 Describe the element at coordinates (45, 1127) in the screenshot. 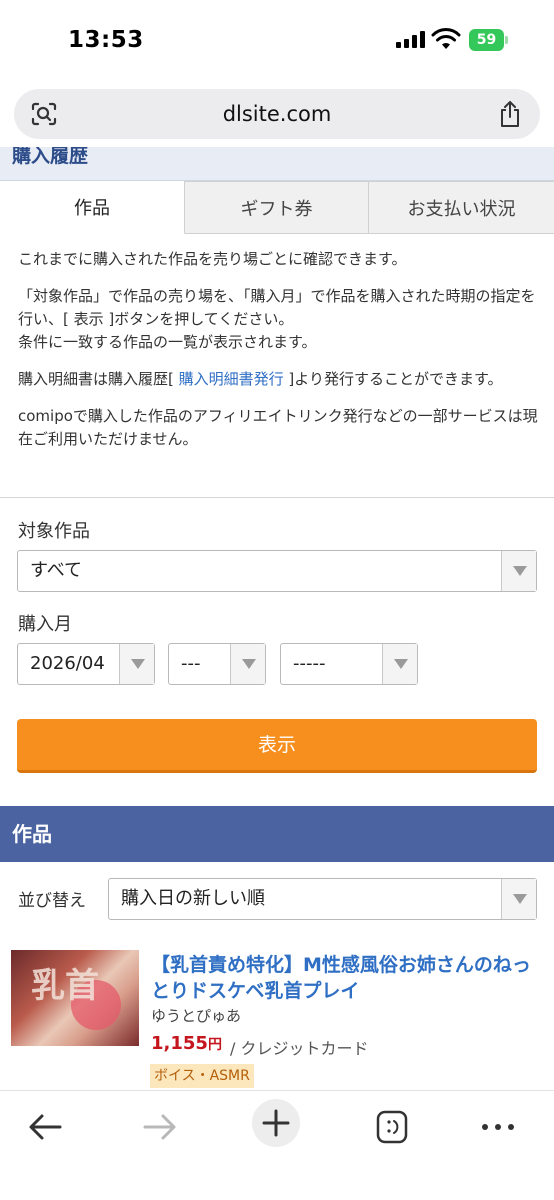

I see `back-icon` at that location.